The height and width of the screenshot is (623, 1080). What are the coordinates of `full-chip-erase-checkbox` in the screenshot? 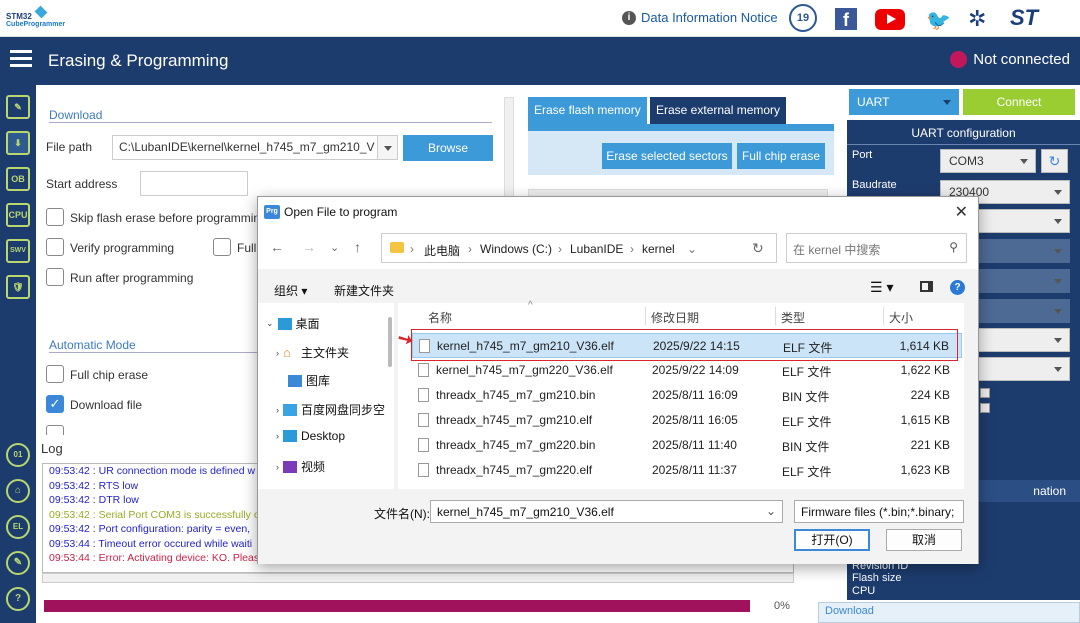 It's located at (55, 374).